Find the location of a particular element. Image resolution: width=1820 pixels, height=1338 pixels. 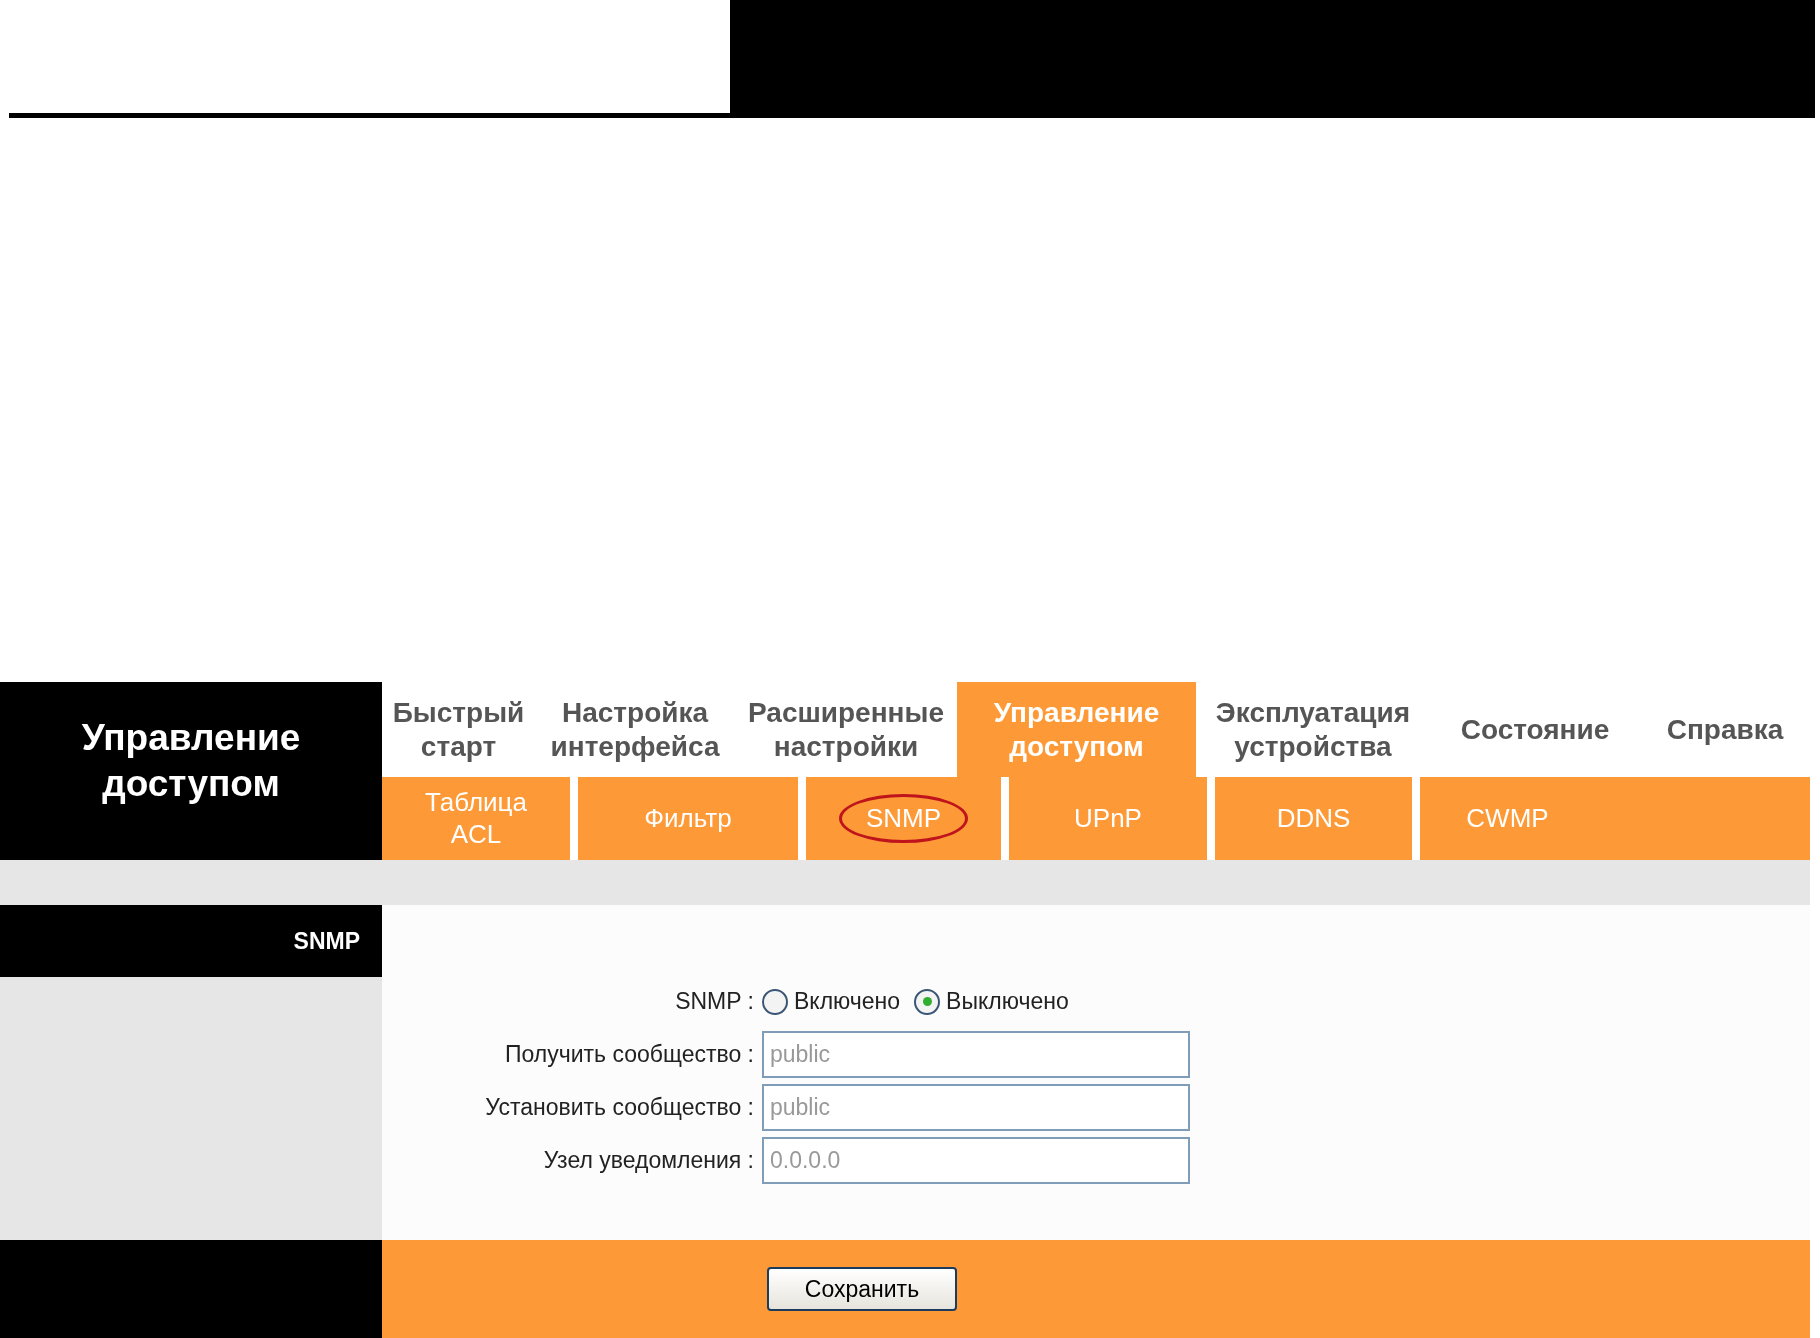

radio-label: Выключено is located at coordinates (1007, 1001).